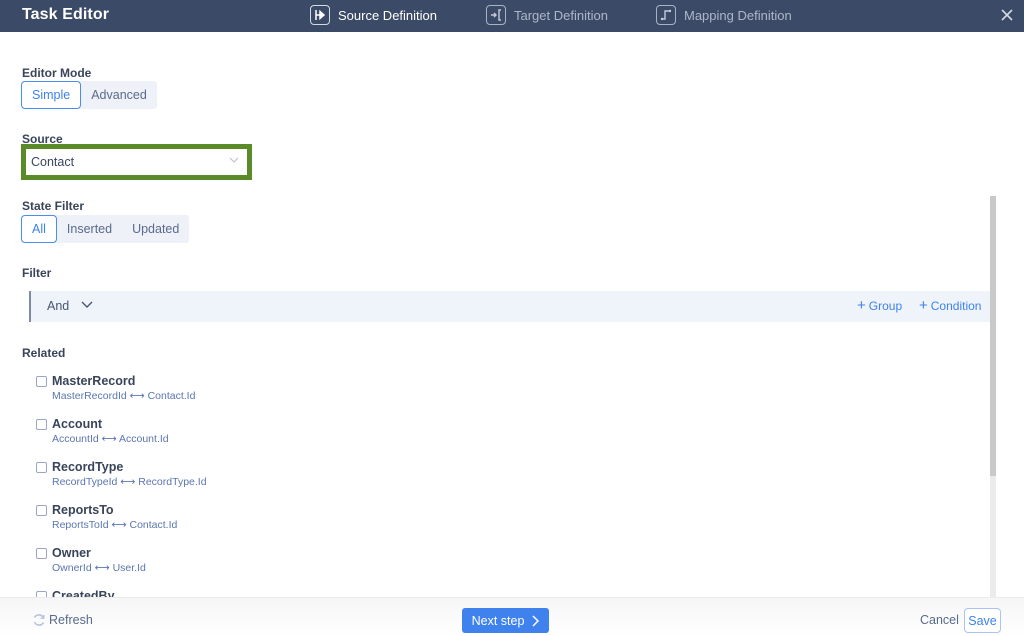 Image resolution: width=1024 pixels, height=636 pixels. I want to click on editor-mode-label: Editor Mode, so click(57, 73).